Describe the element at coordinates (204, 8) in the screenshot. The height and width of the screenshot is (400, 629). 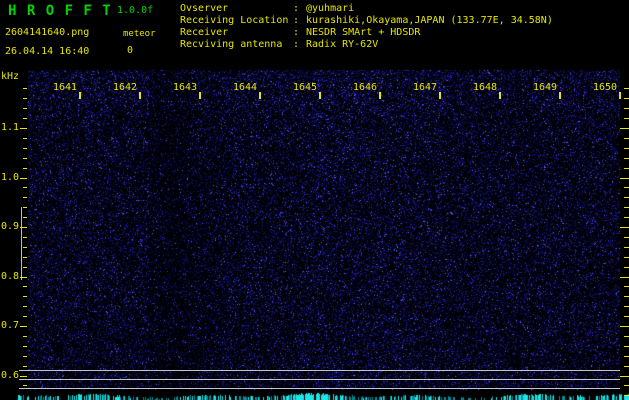
I see `info-label: Ovserver` at that location.